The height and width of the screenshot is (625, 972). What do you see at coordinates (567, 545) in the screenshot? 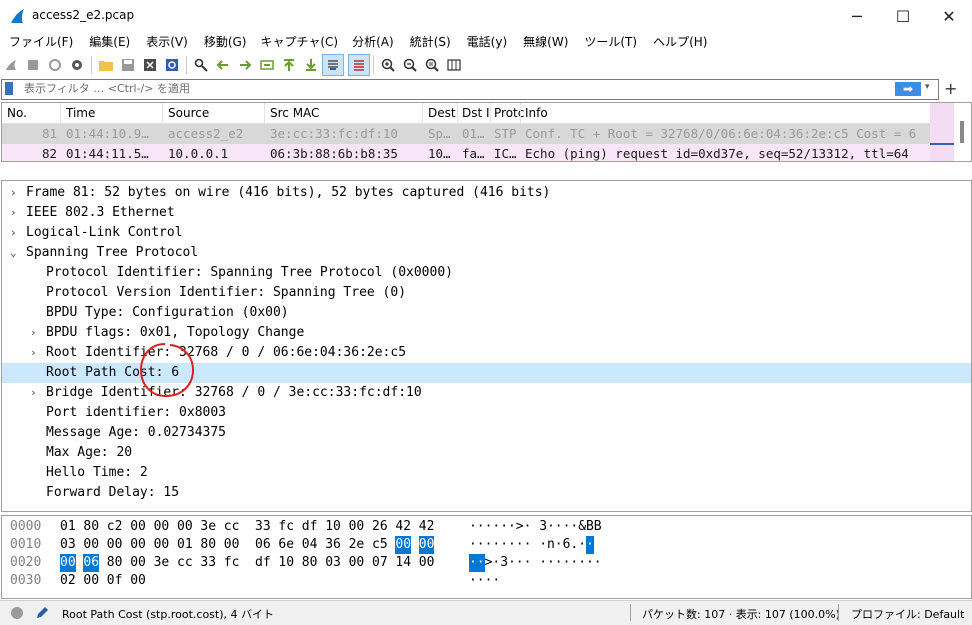
I see `ascii-char: 6` at bounding box center [567, 545].